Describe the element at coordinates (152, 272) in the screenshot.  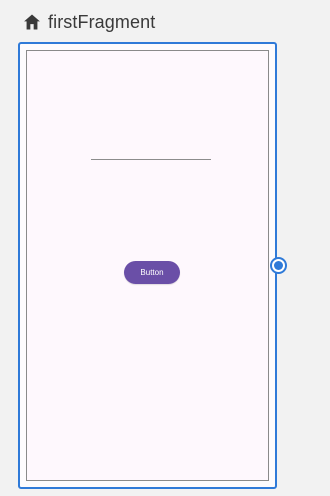
I see `button: Button` at that location.